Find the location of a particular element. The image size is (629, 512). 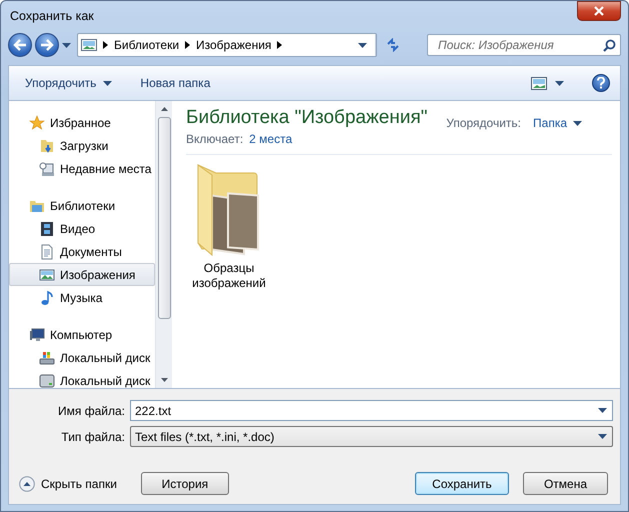

nav-item: Изображения is located at coordinates (82, 274).